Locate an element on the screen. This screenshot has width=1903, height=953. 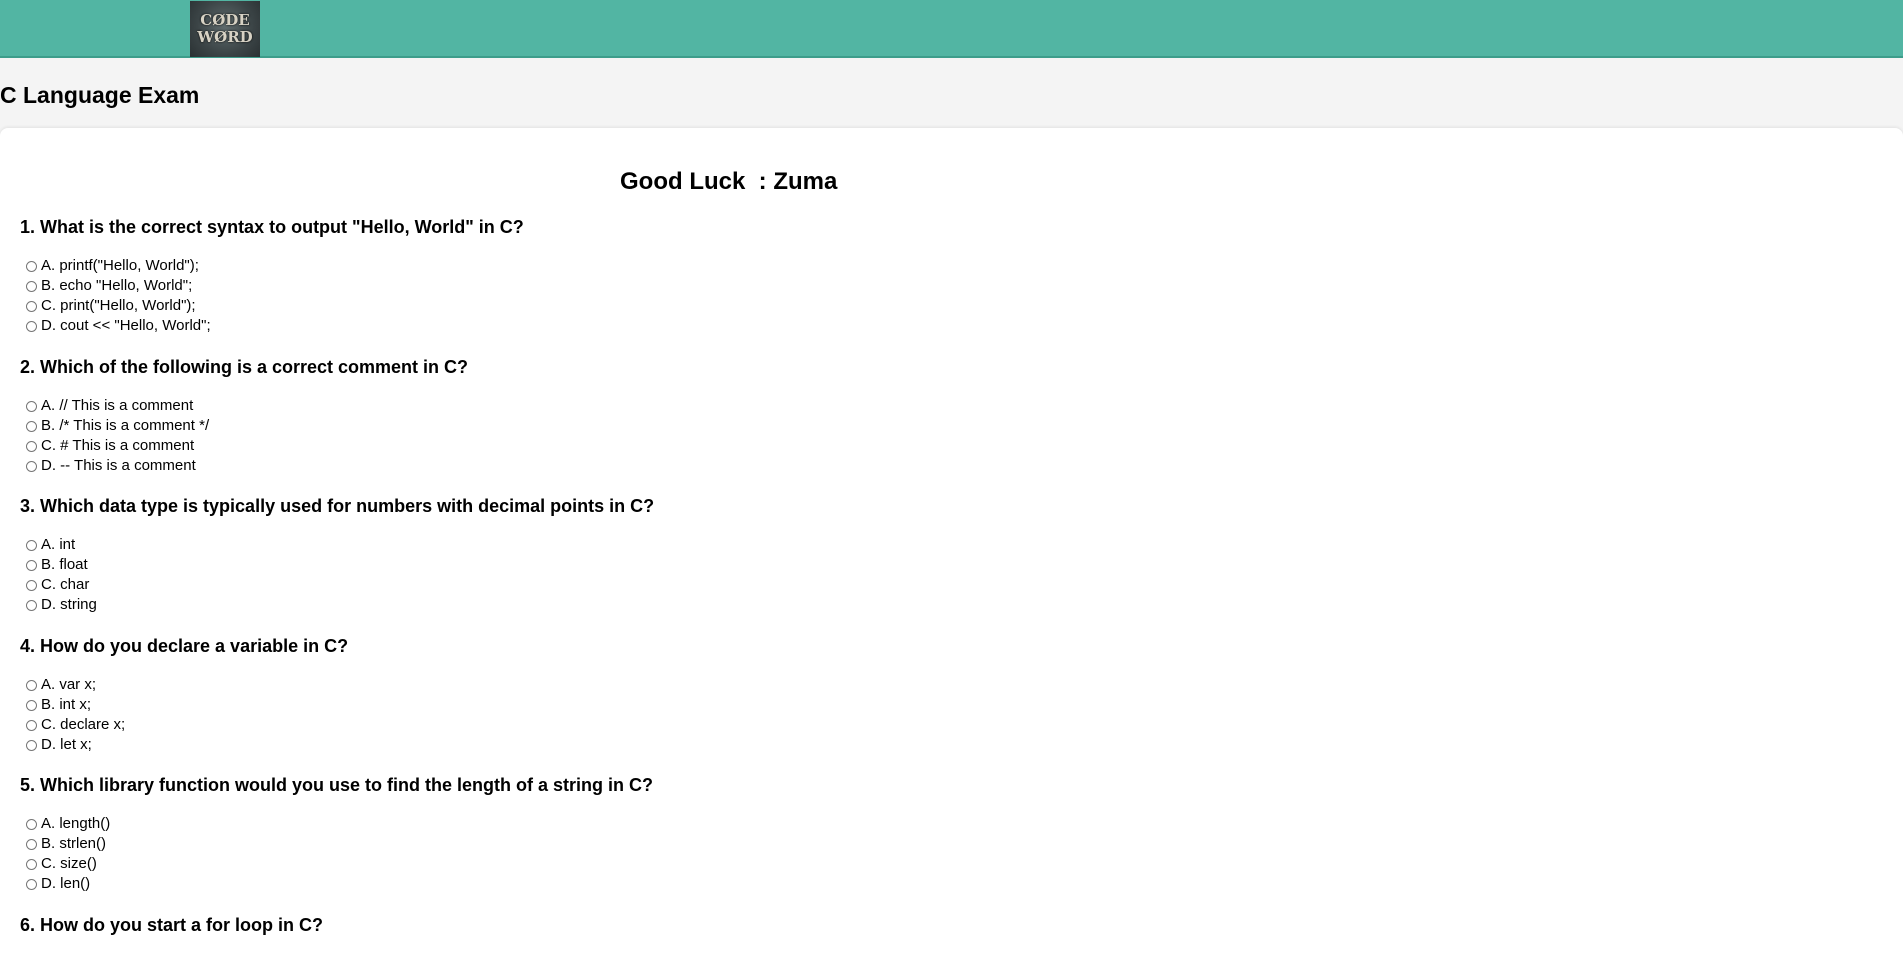
option-d: D. len() is located at coordinates (336, 884).